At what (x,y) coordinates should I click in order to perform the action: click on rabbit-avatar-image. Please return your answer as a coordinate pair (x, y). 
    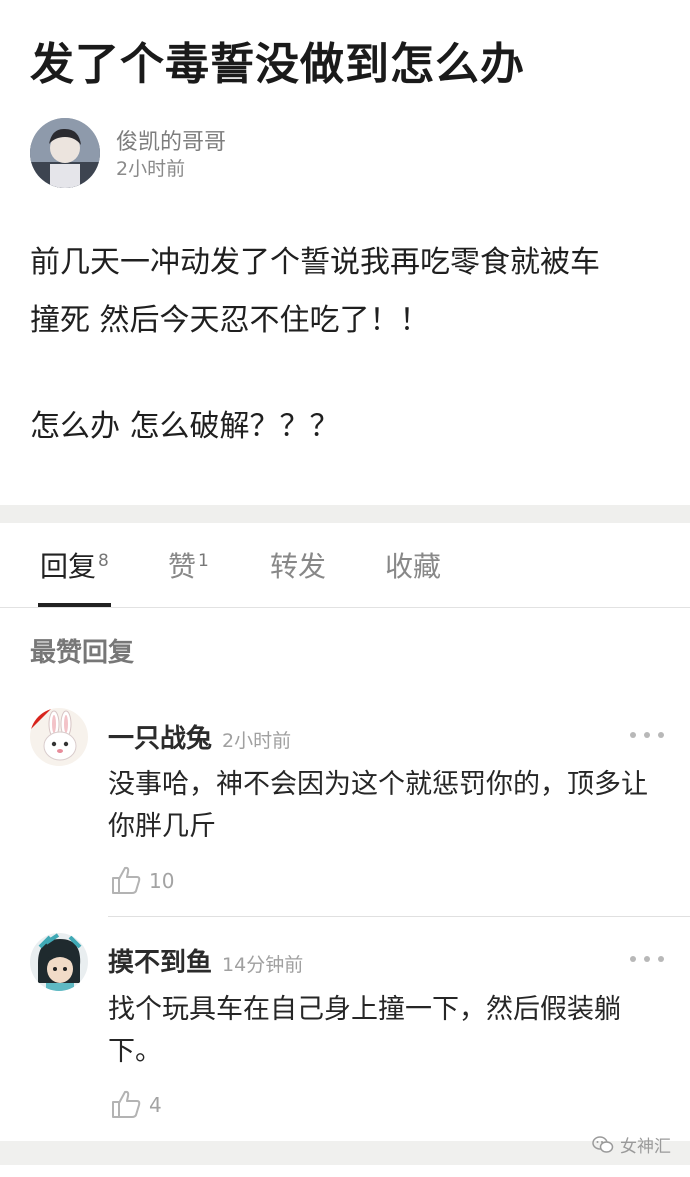
    Looking at the image, I should click on (59, 737).